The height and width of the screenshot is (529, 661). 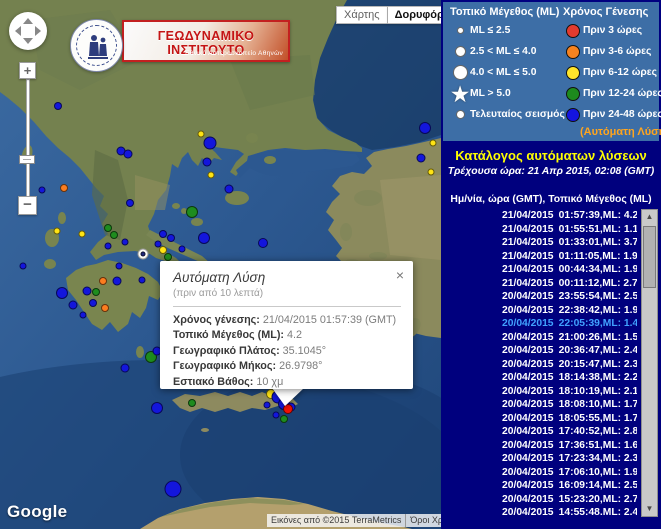 I want to click on catalog-row: 21/04/2015 01:55:51, ML: 1.1, so click(x=539, y=230).